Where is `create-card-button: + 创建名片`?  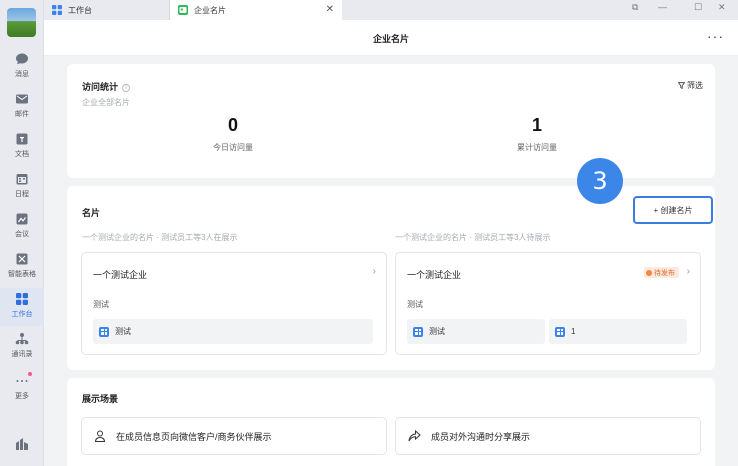 create-card-button: + 创建名片 is located at coordinates (673, 210).